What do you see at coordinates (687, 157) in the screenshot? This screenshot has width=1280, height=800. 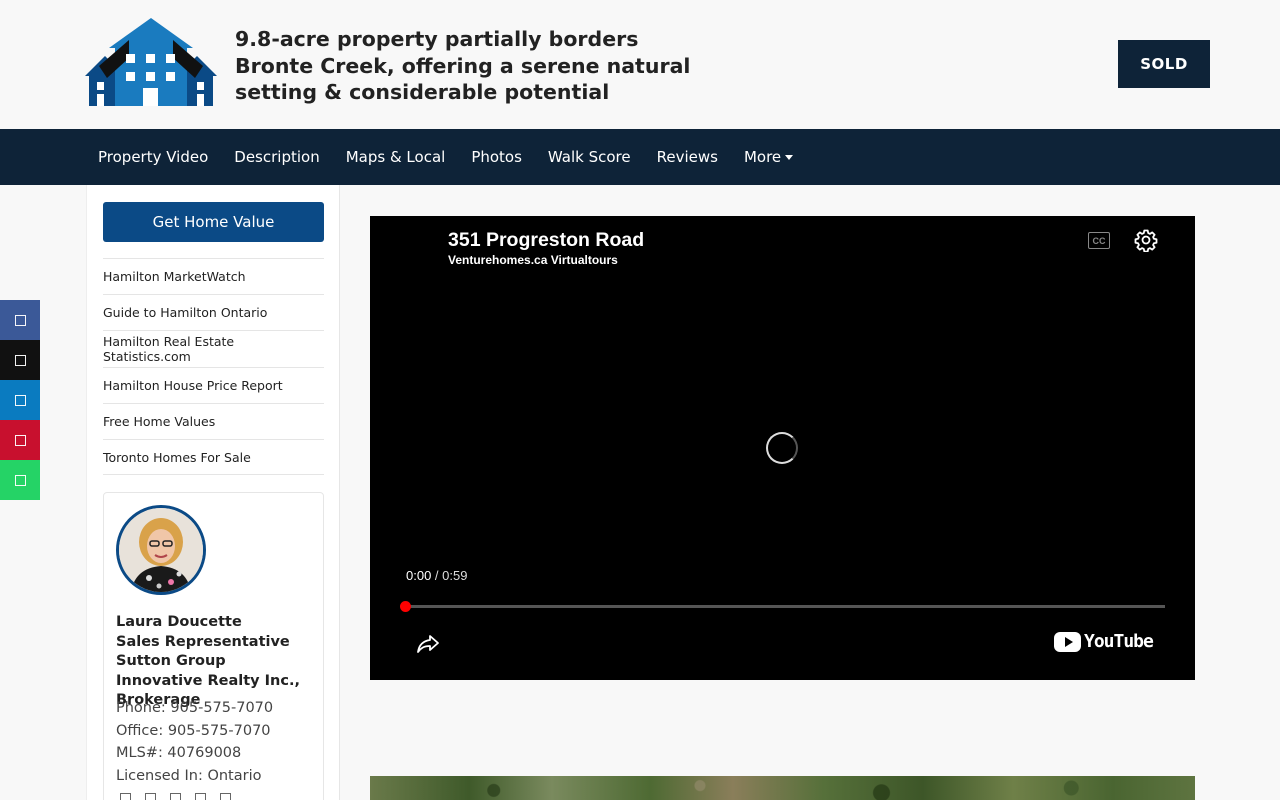 I see `nav-item-reviews: Reviews` at bounding box center [687, 157].